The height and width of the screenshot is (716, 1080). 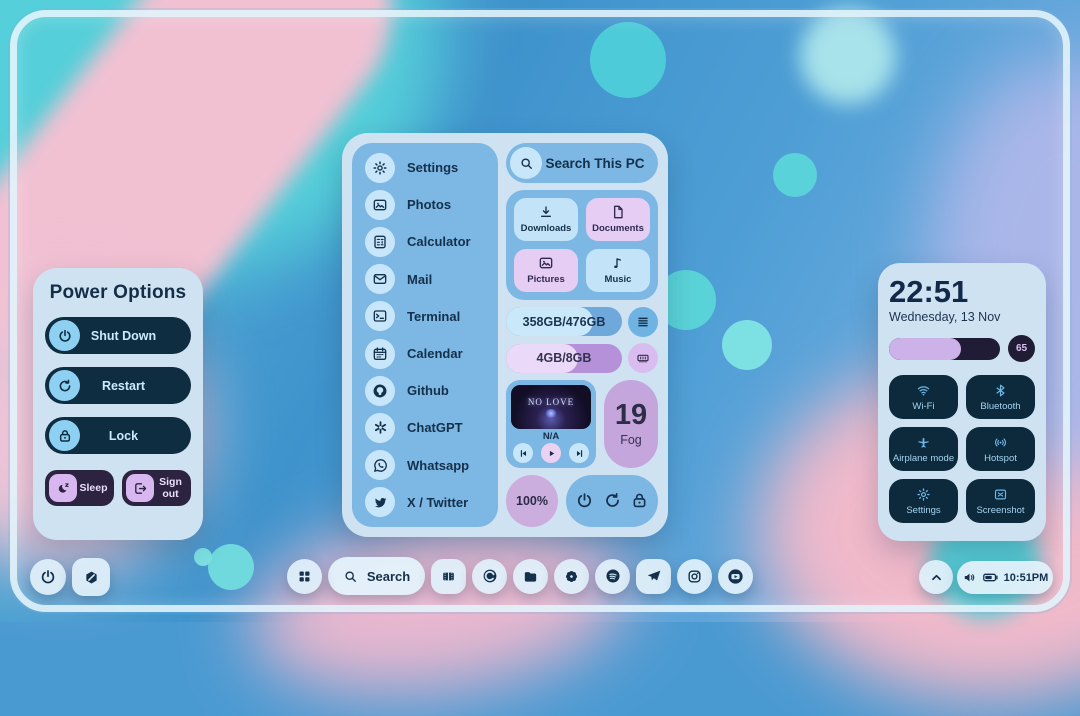 What do you see at coordinates (1021, 348) in the screenshot?
I see `battery-badge: 65` at bounding box center [1021, 348].